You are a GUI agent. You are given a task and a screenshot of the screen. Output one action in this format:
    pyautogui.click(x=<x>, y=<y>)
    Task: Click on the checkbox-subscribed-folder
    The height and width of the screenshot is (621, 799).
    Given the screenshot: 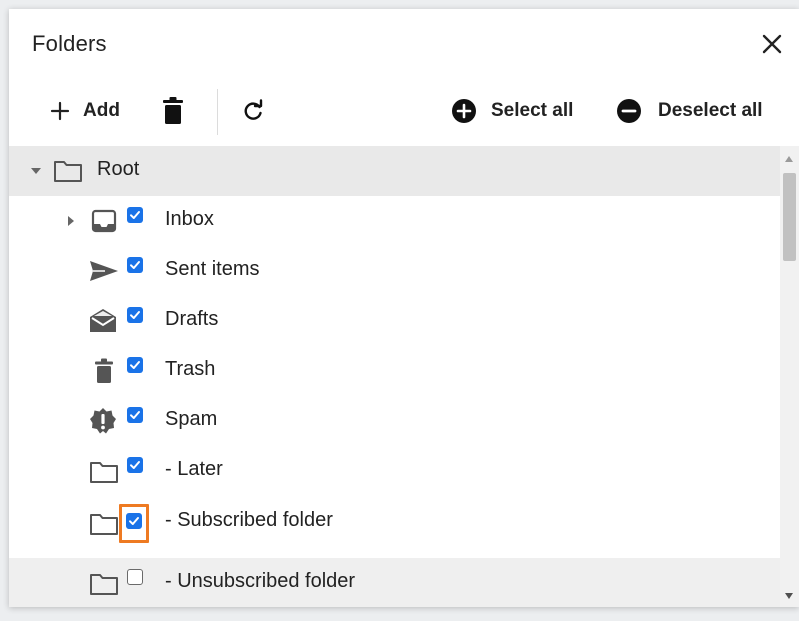 What is the action you would take?
    pyautogui.click(x=134, y=521)
    